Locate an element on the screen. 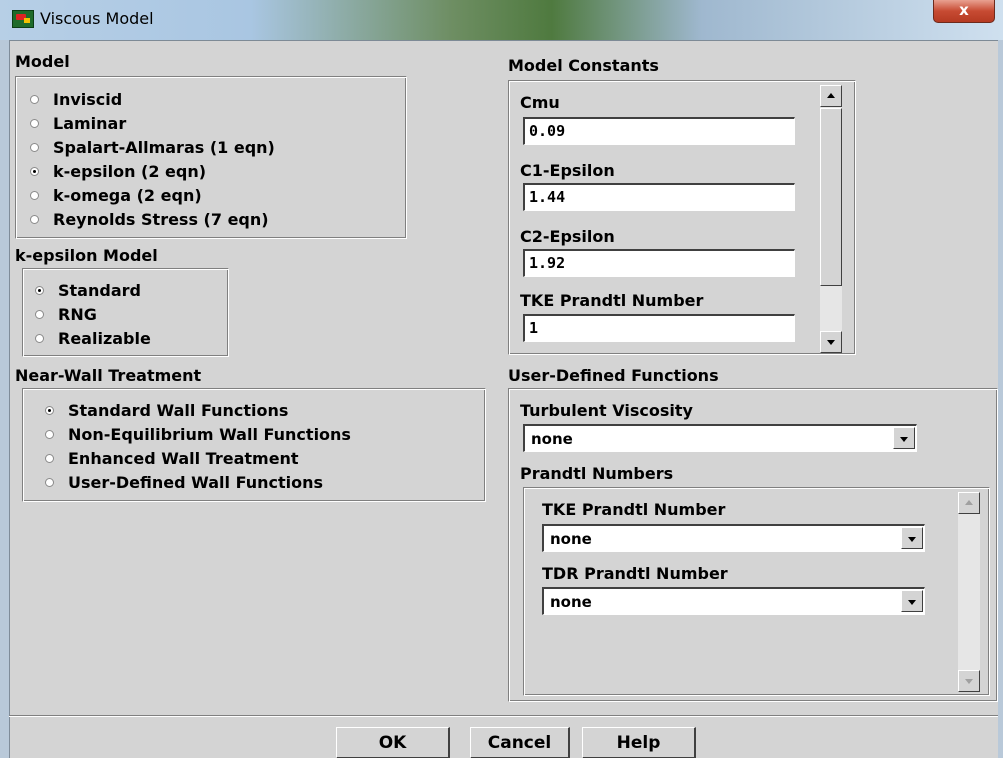 The width and height of the screenshot is (1003, 758). cancel-button: Cancel is located at coordinates (520, 742).